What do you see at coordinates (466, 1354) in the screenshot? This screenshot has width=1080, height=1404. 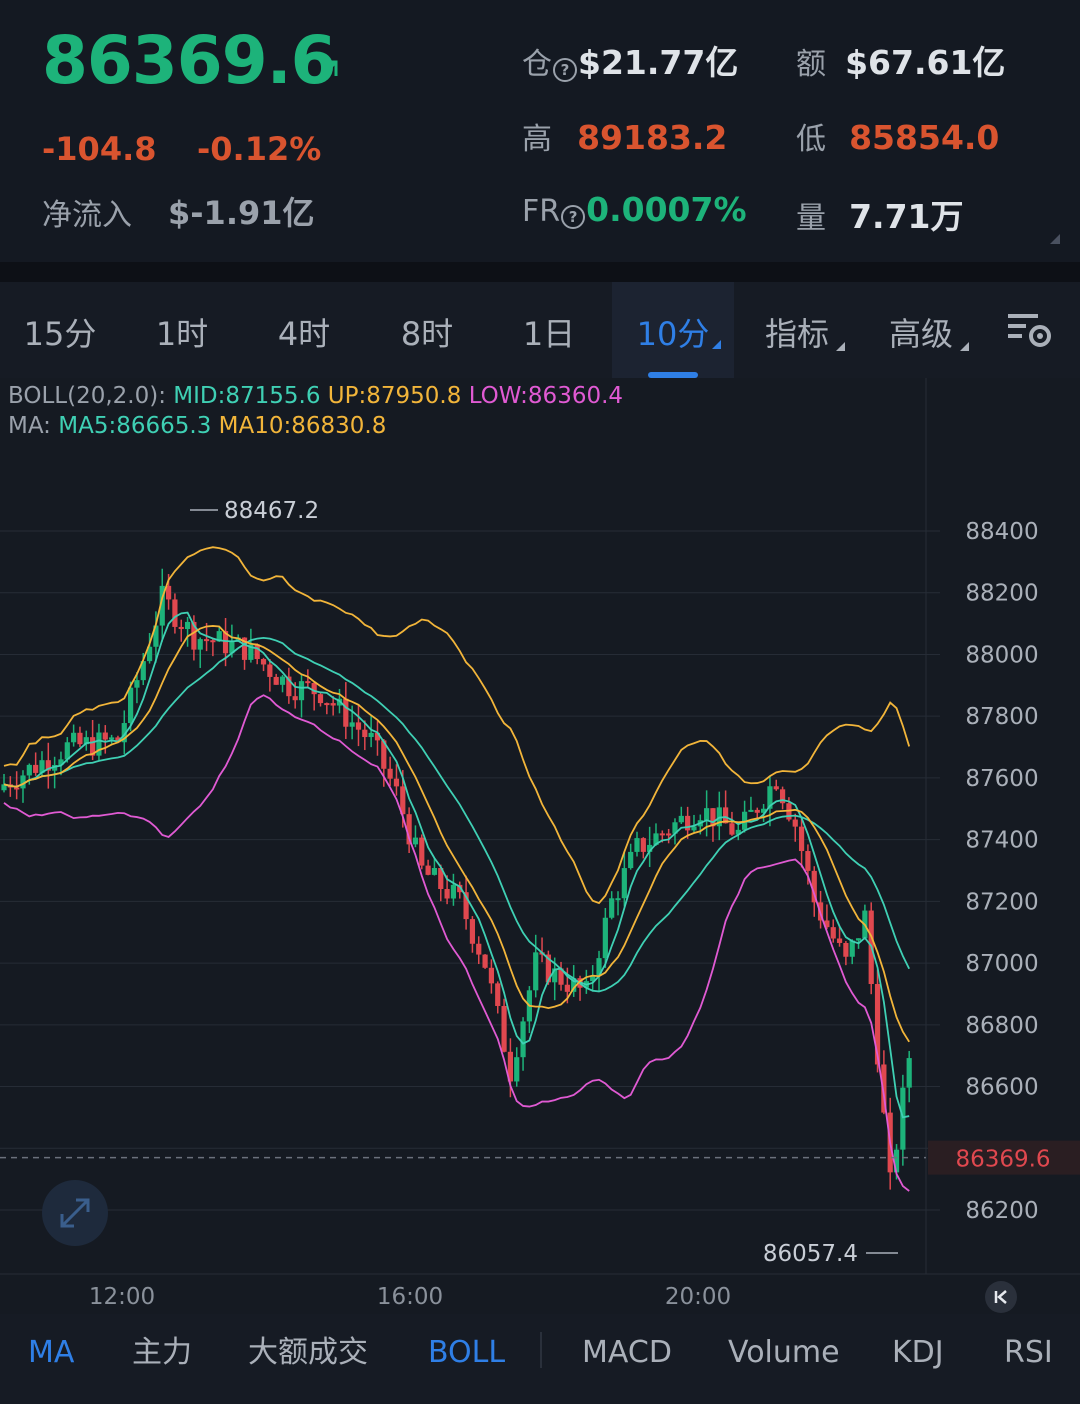 I see `nav-boll: BOLL` at bounding box center [466, 1354].